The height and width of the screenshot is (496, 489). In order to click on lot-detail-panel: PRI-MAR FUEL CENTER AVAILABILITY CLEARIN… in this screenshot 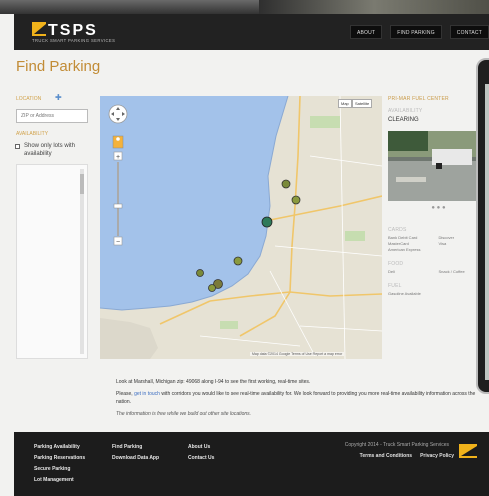, I will do `click(438, 231)`.